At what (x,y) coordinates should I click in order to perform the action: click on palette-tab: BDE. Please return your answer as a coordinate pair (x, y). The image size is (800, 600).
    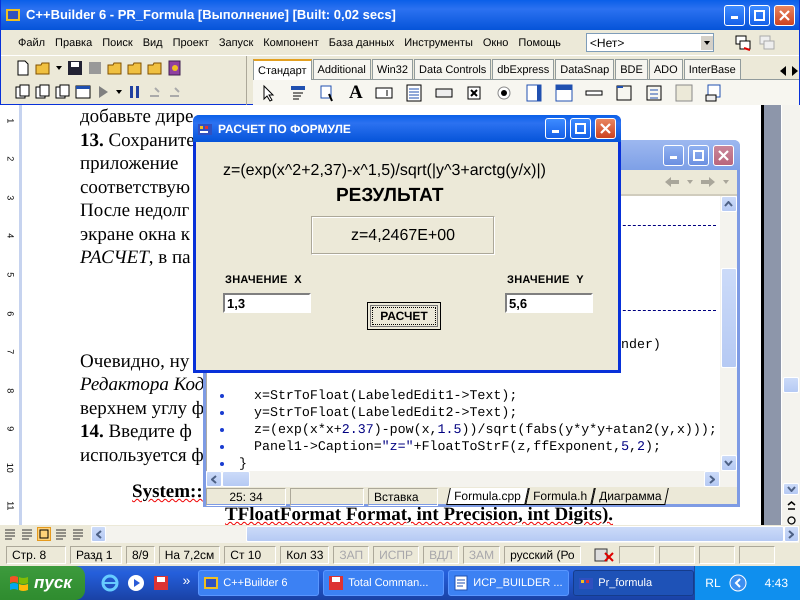
    Looking at the image, I should click on (631, 69).